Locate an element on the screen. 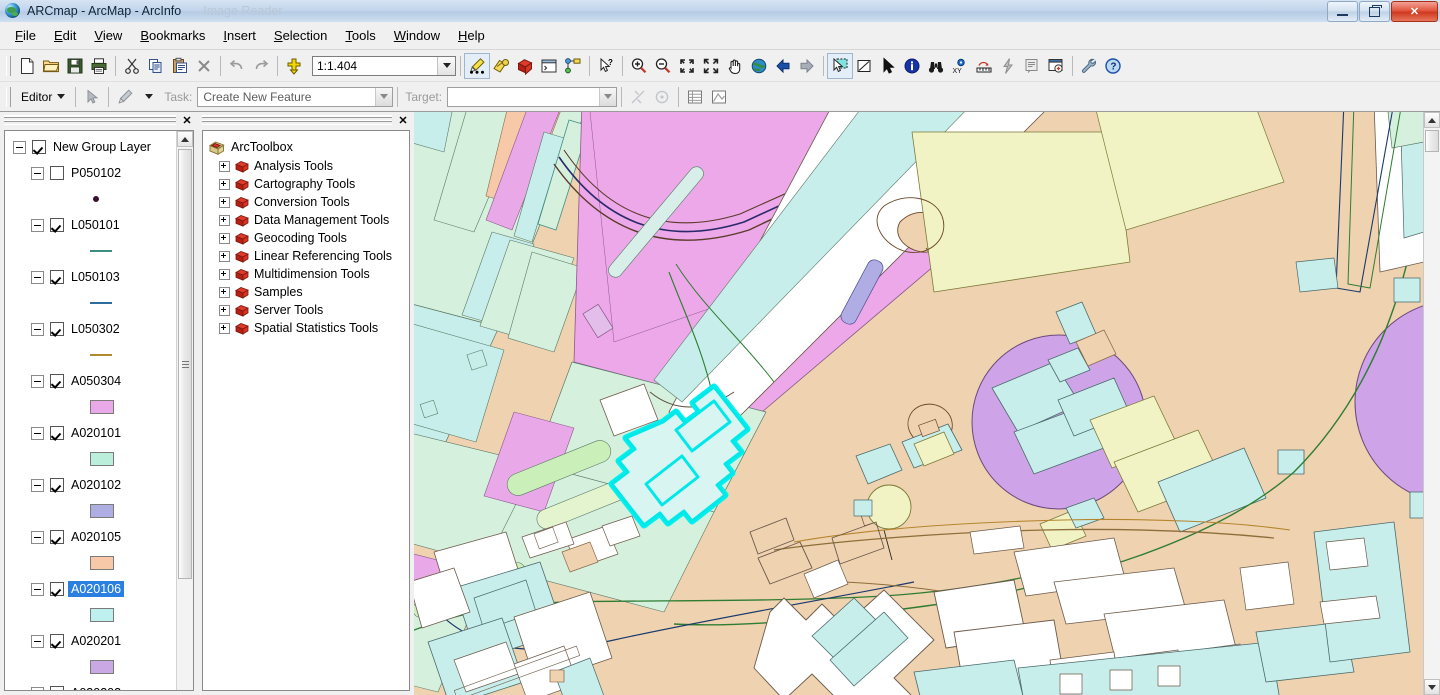 The width and height of the screenshot is (1440, 695). sketch-properties-icon is located at coordinates (719, 97).